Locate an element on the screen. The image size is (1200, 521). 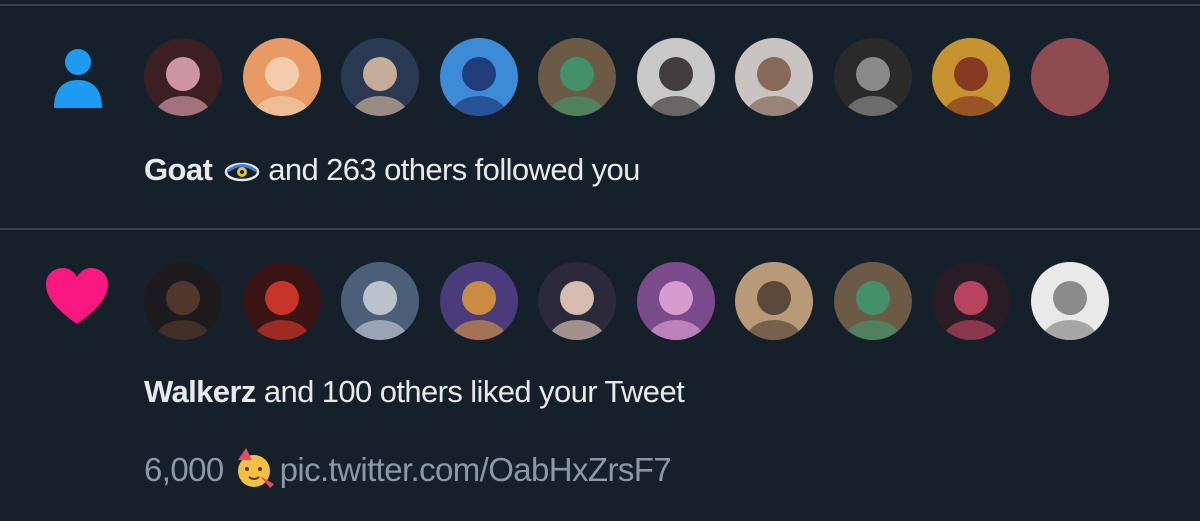
eye-halo-icon is located at coordinates (242, 169).